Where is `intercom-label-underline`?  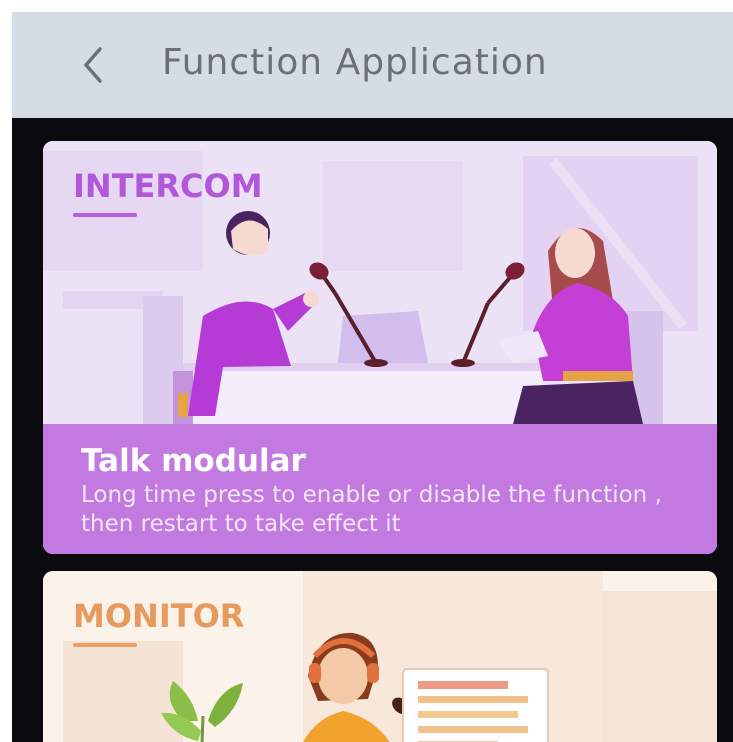 intercom-label-underline is located at coordinates (105, 215).